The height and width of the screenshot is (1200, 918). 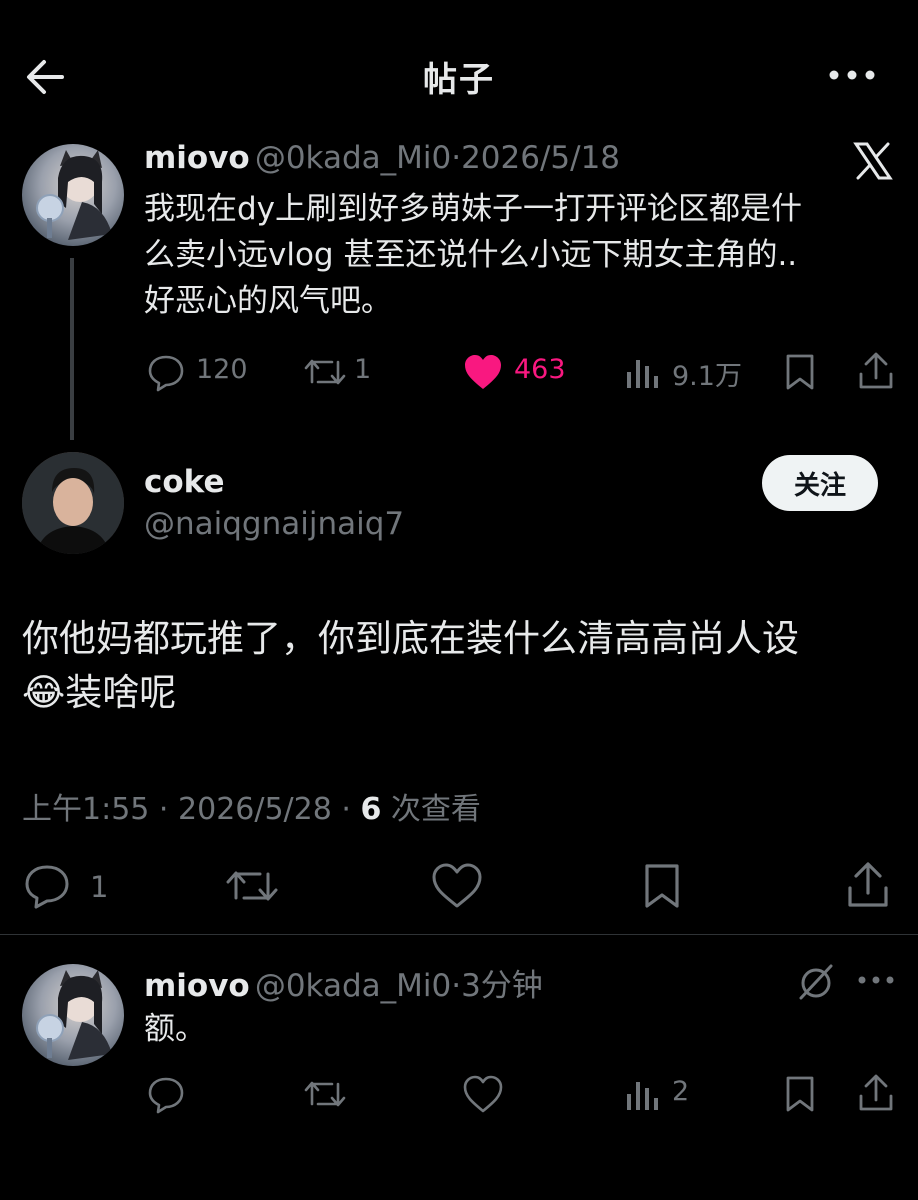 I want to click on reply-post-header: miovo @0kada_Mi0·3分钟, so click(x=343, y=982).